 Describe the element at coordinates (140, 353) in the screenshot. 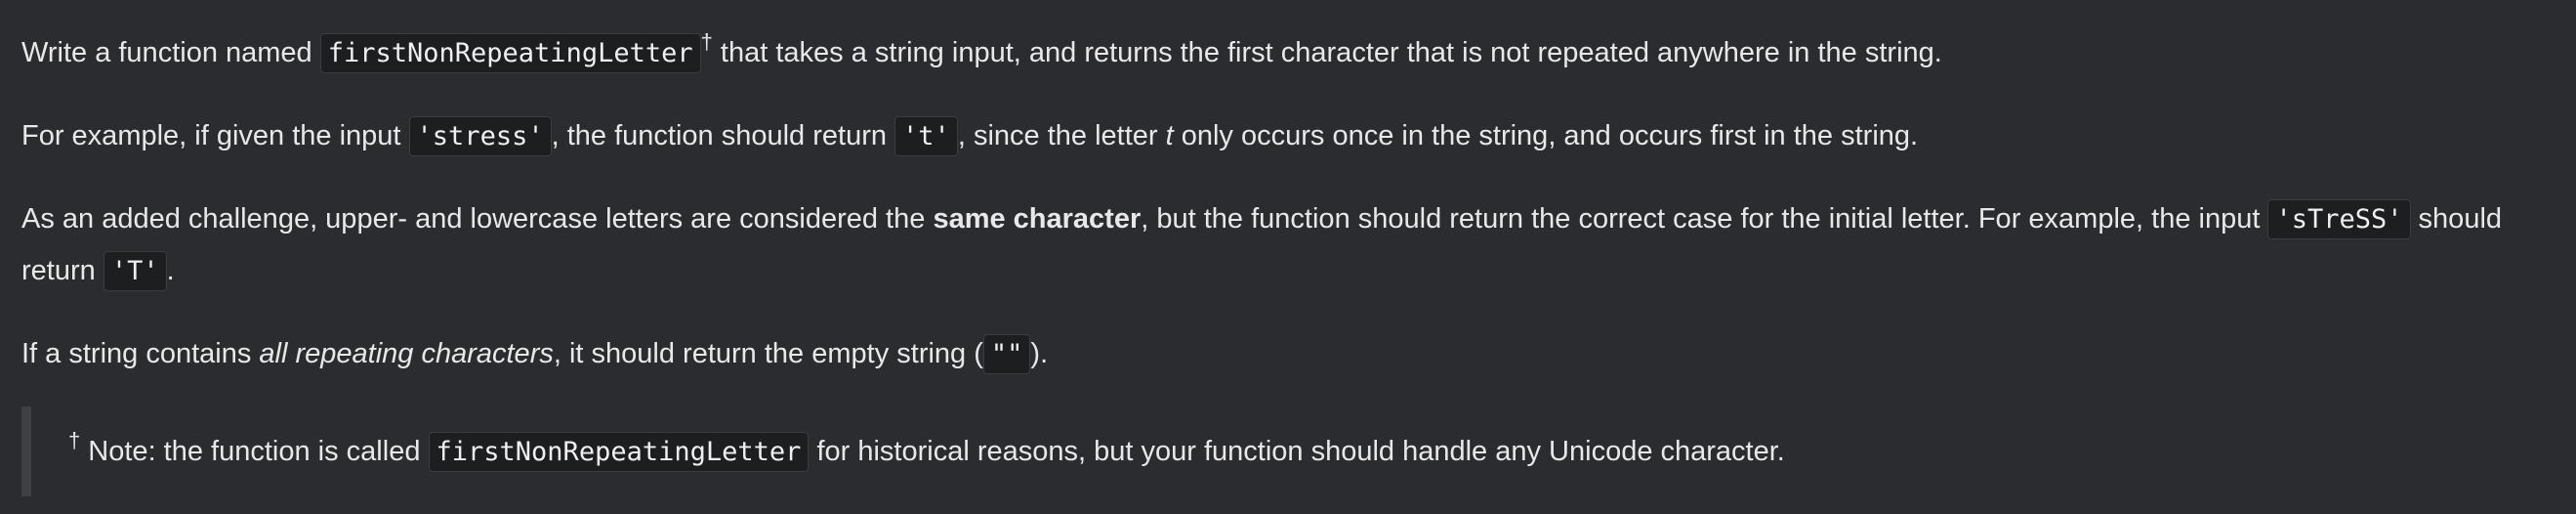

I see `empty-text-1: If a string contains` at that location.